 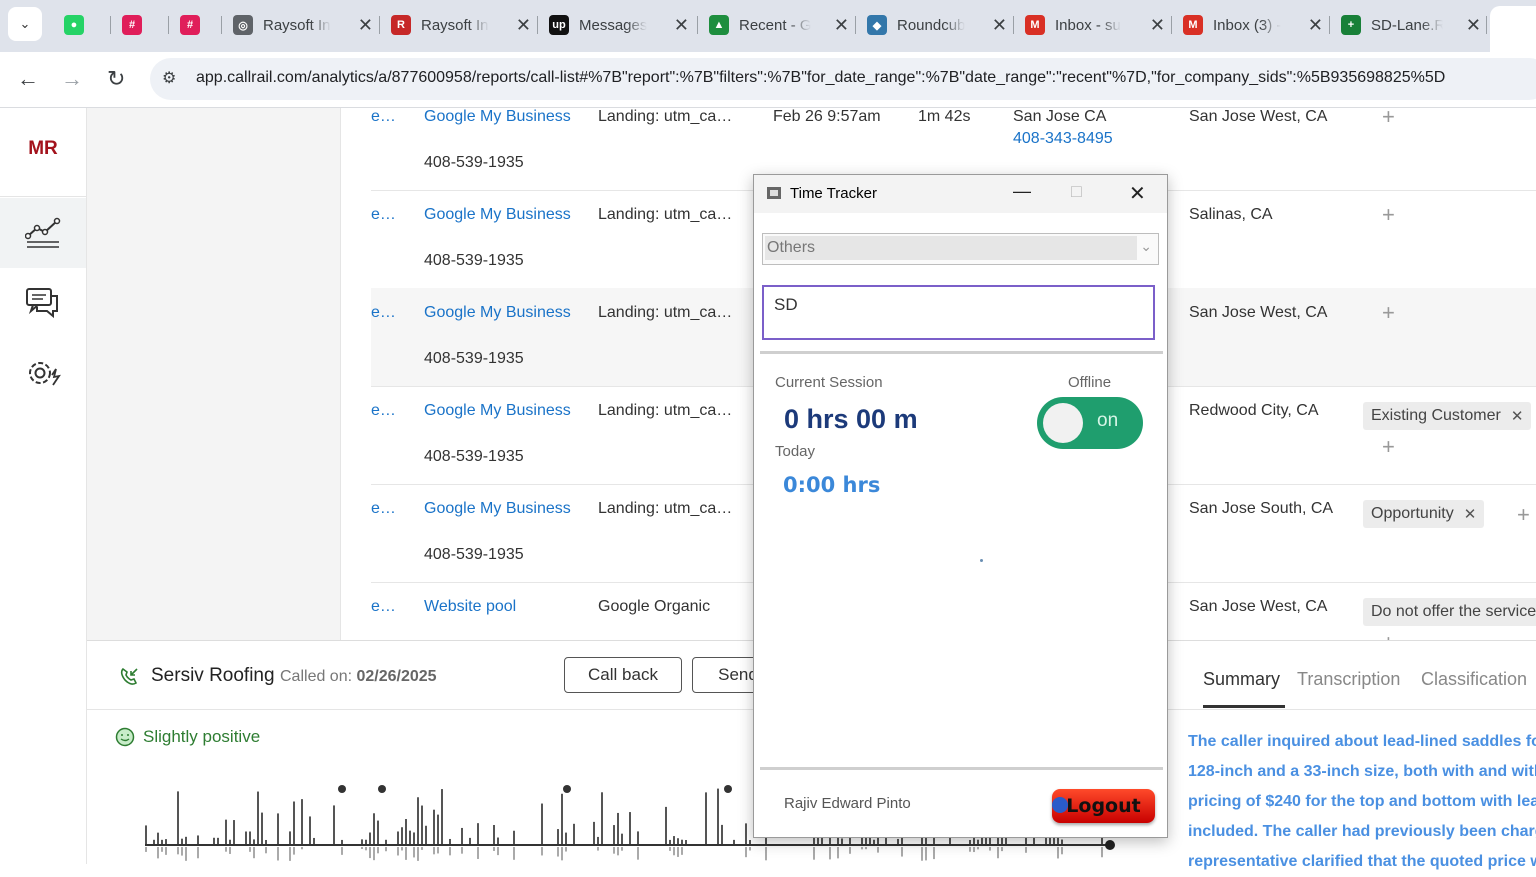 I want to click on playhead-handle, so click(x=1110, y=845).